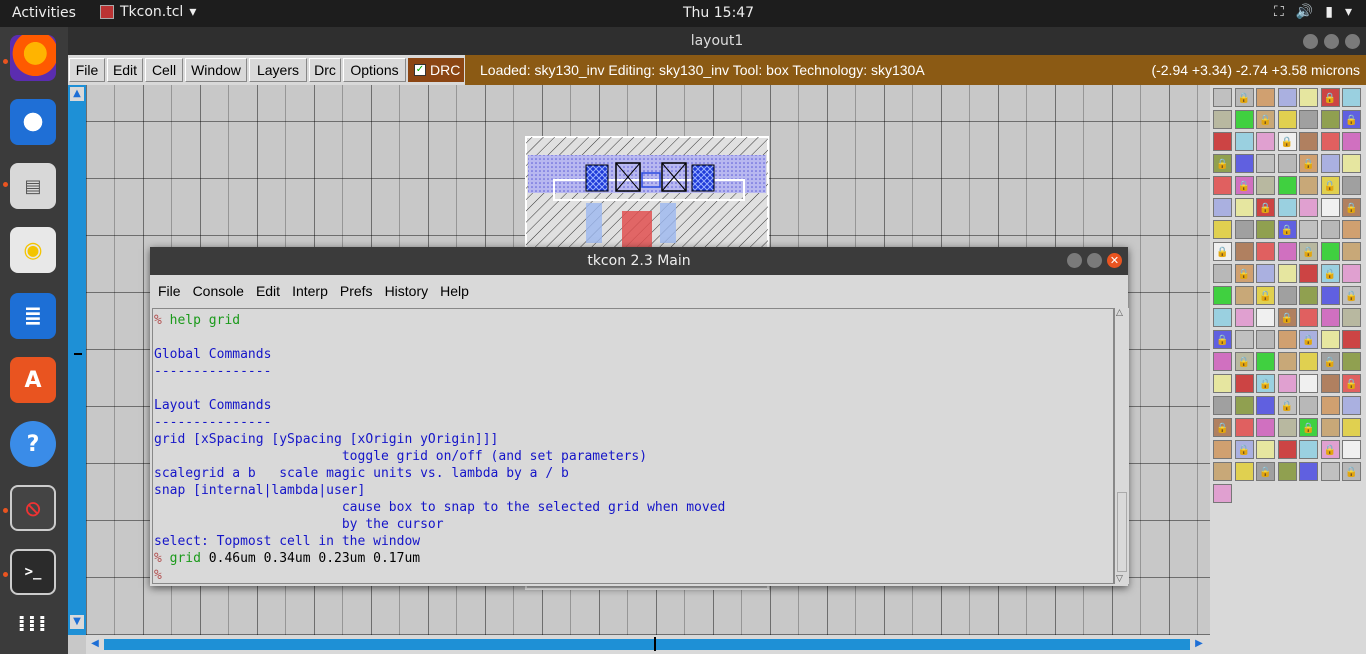  I want to click on tk-menu-console: Console, so click(218, 291).